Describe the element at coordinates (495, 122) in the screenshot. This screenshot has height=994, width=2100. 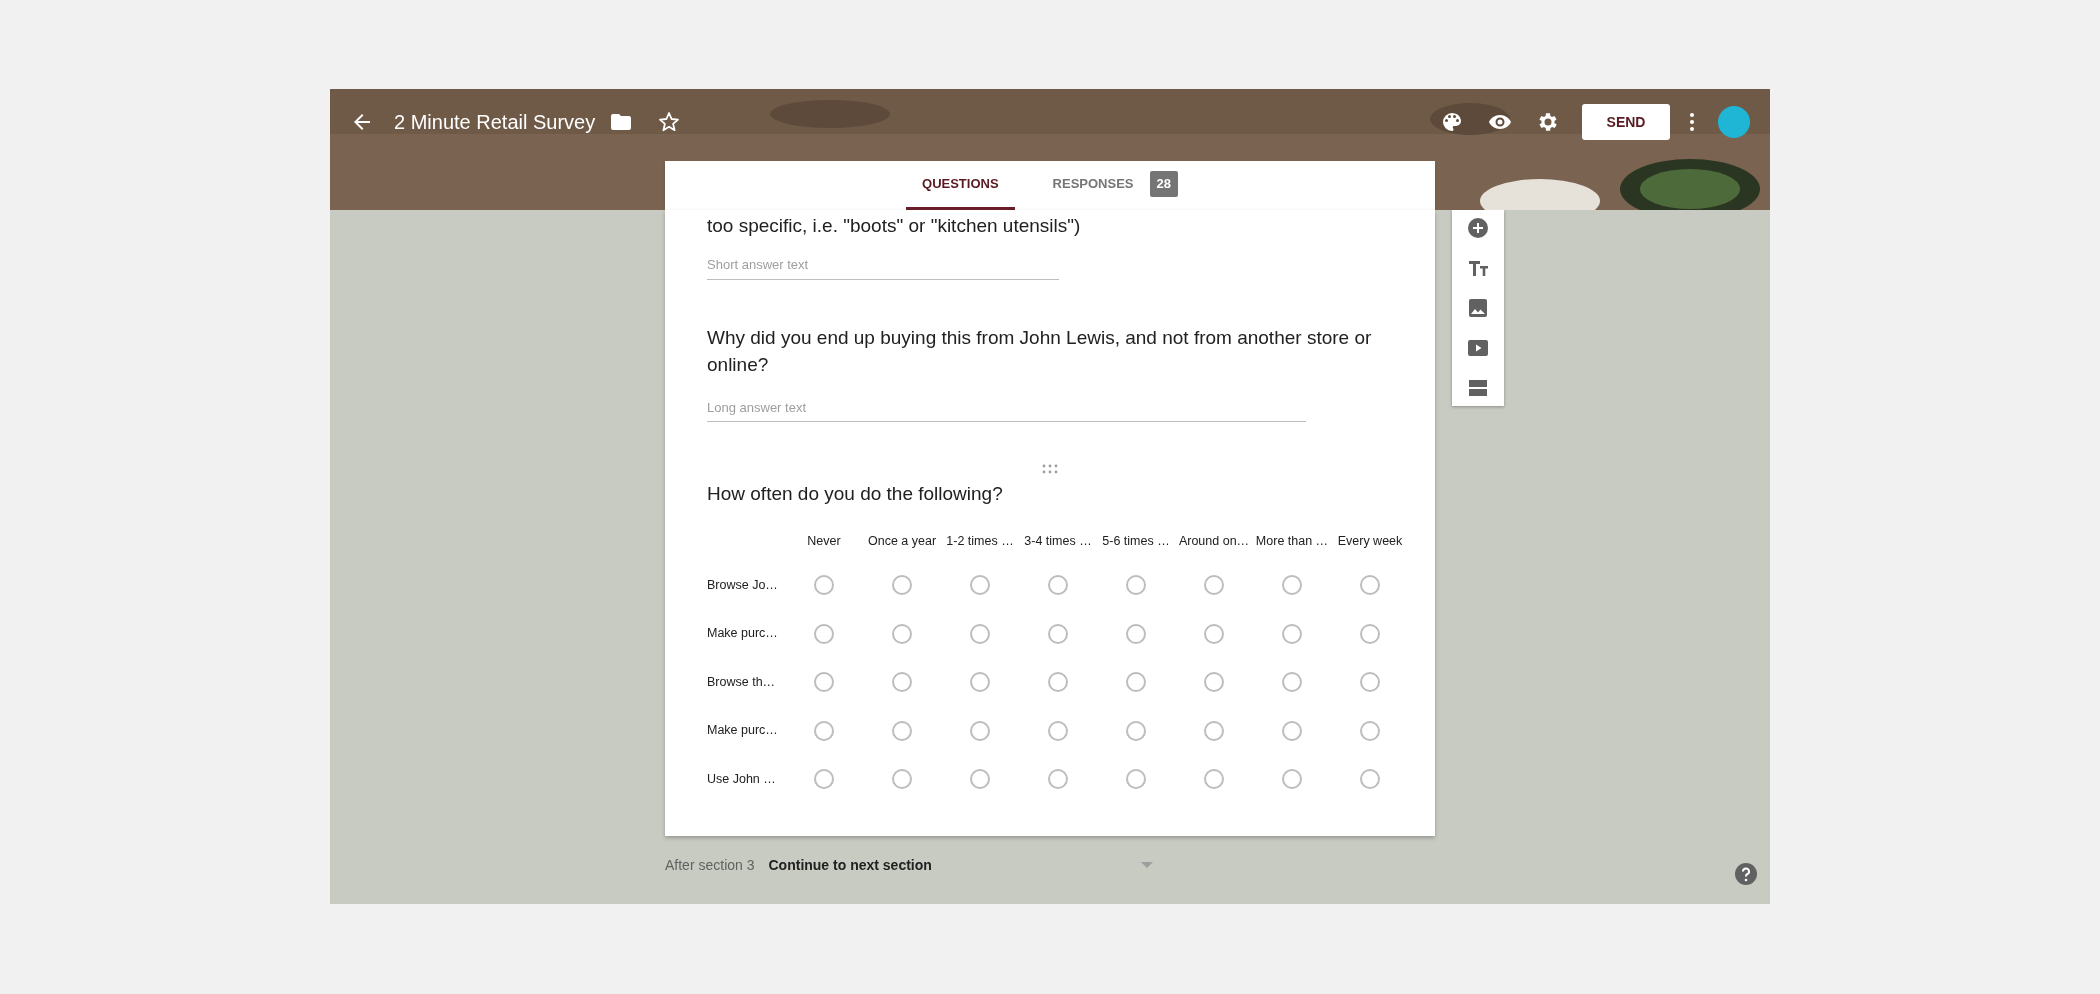
I see `form-title: 2 Minute Retail Survey` at that location.